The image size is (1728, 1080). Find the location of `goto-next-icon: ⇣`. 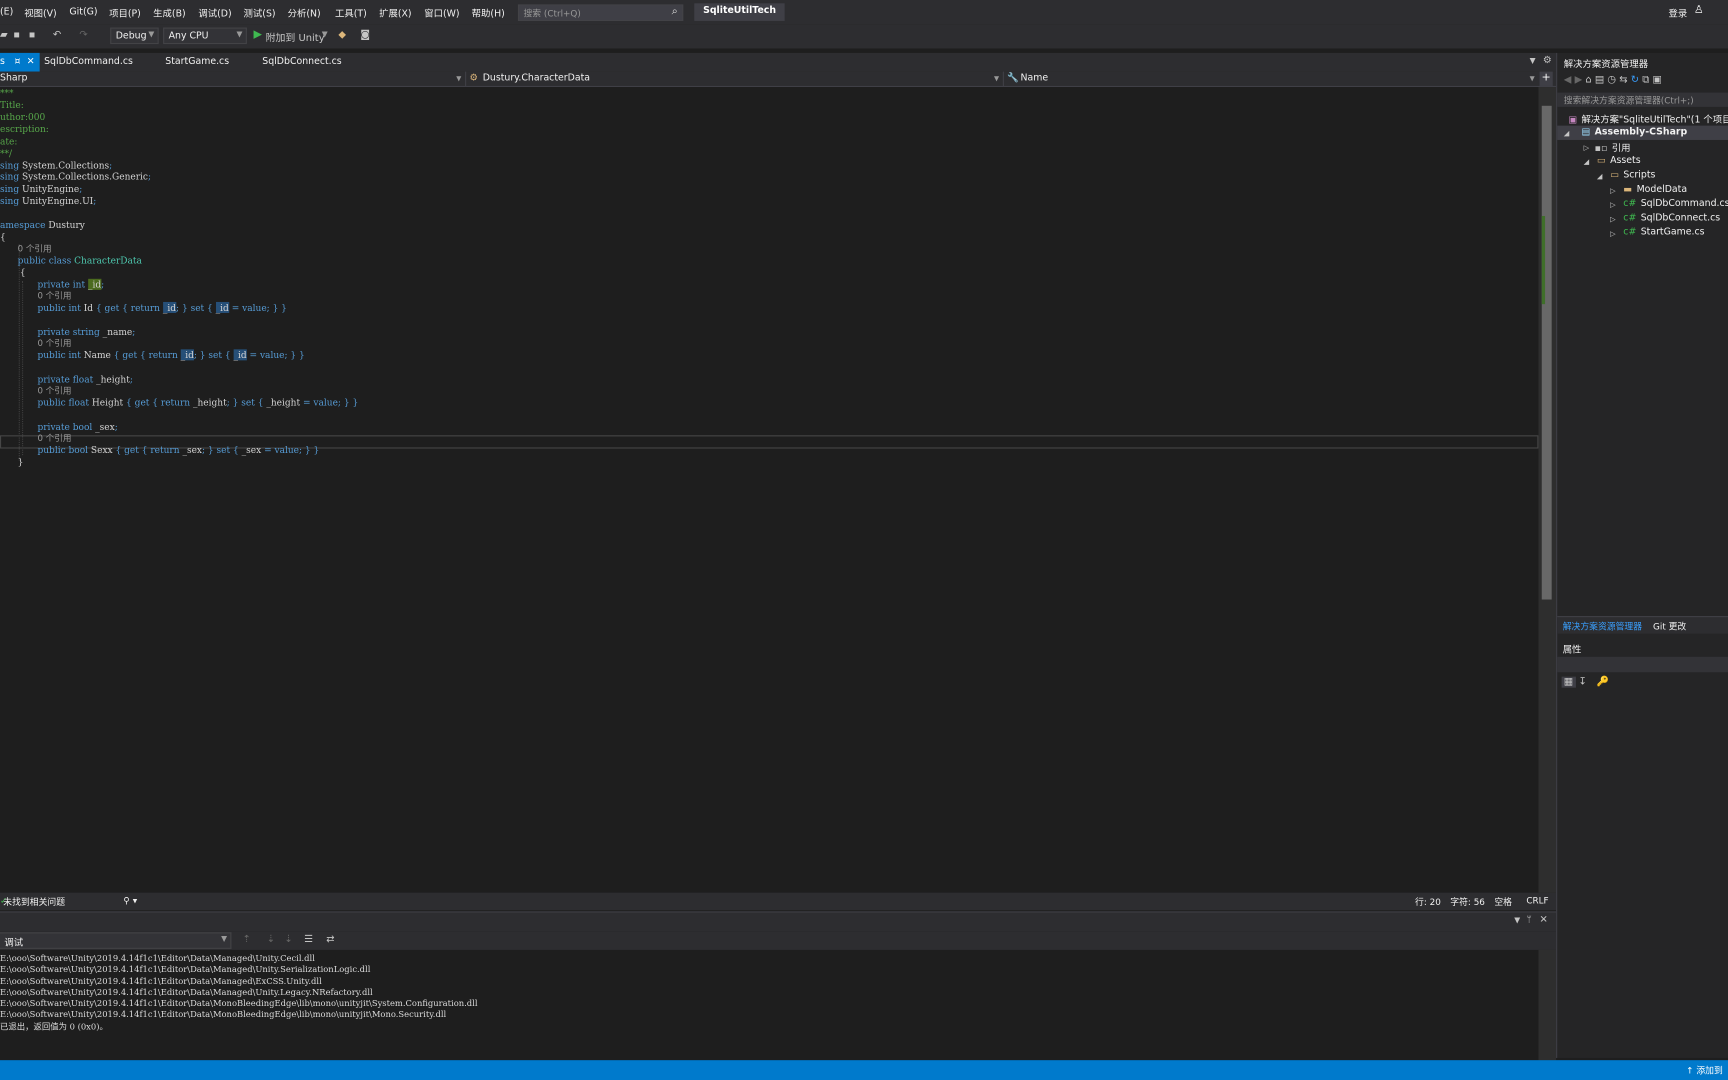

goto-next-icon: ⇣ is located at coordinates (271, 940).